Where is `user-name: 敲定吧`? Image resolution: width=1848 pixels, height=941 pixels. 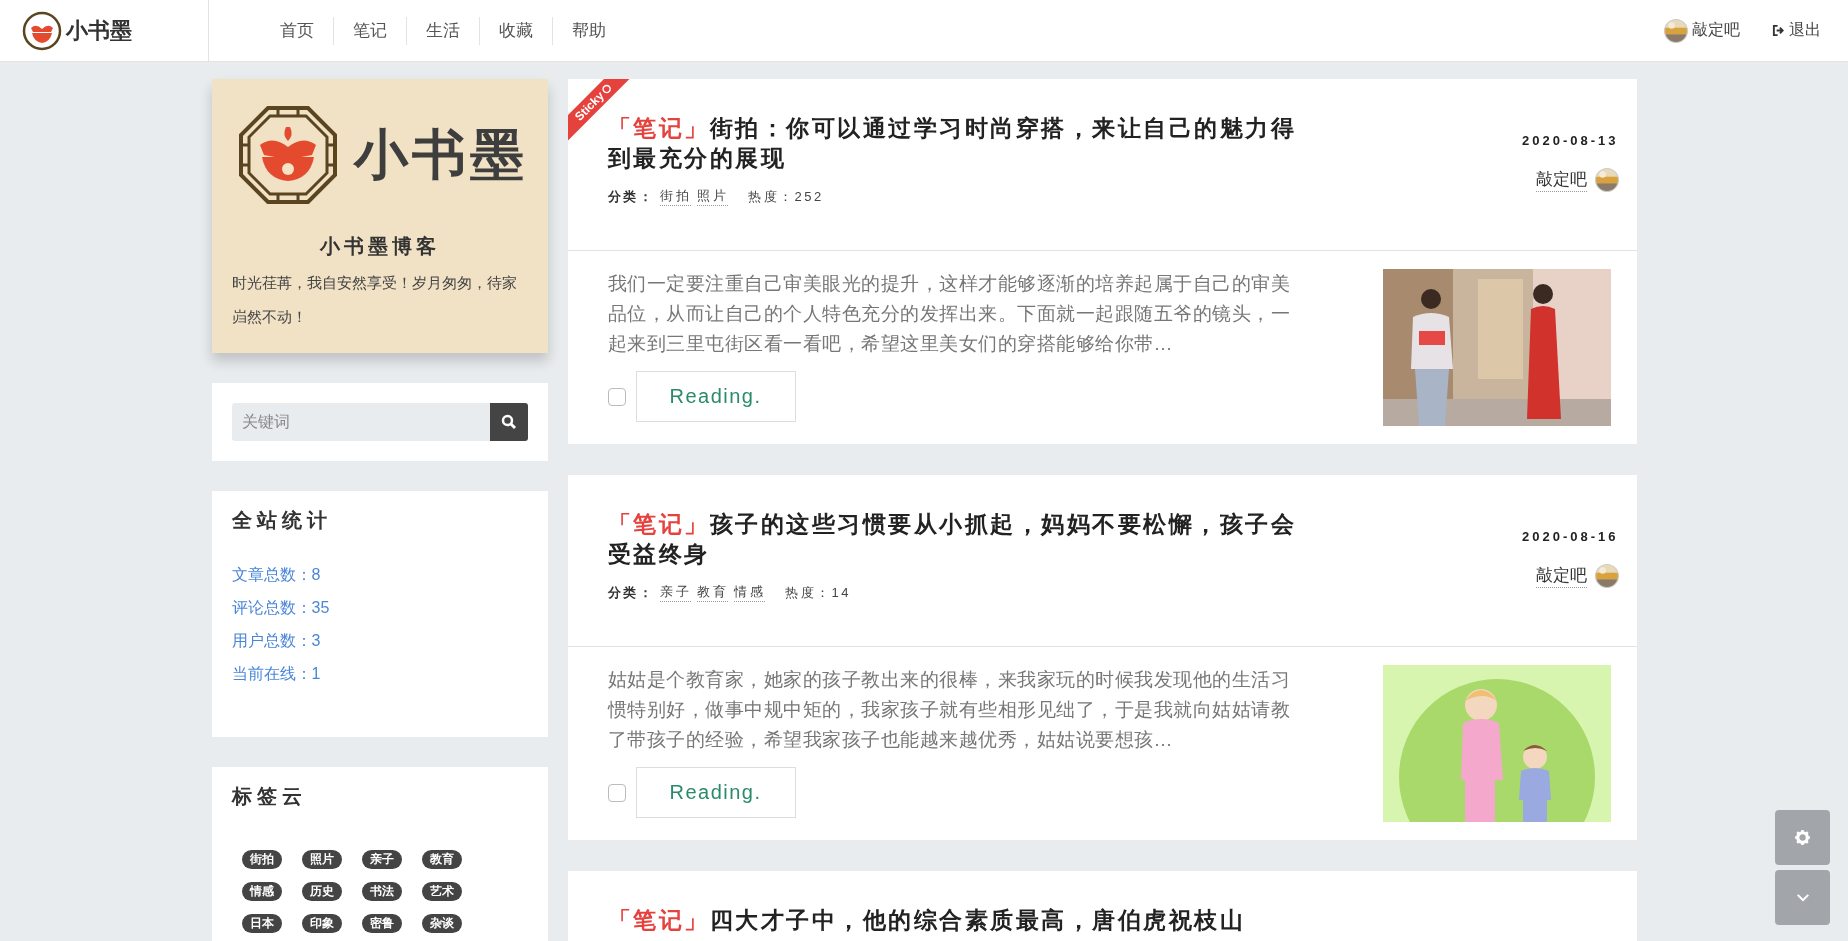 user-name: 敲定吧 is located at coordinates (1716, 30).